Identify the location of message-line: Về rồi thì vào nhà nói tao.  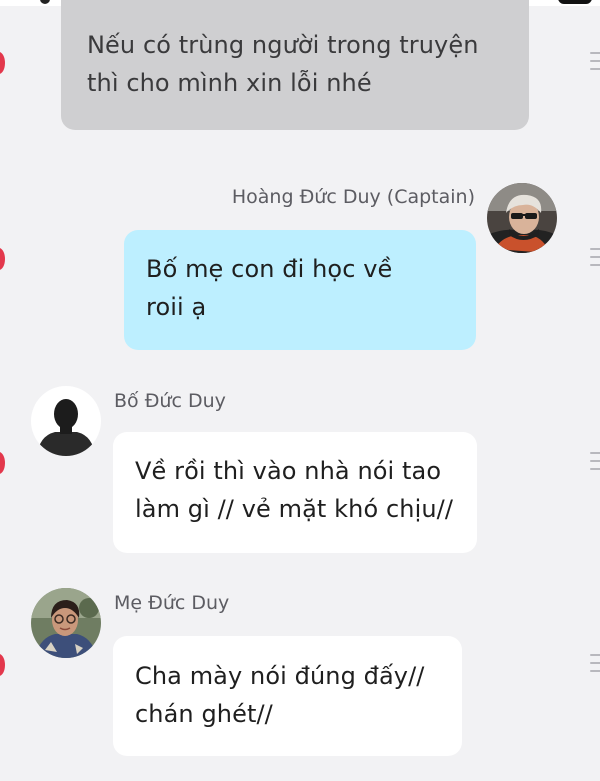
(288, 471).